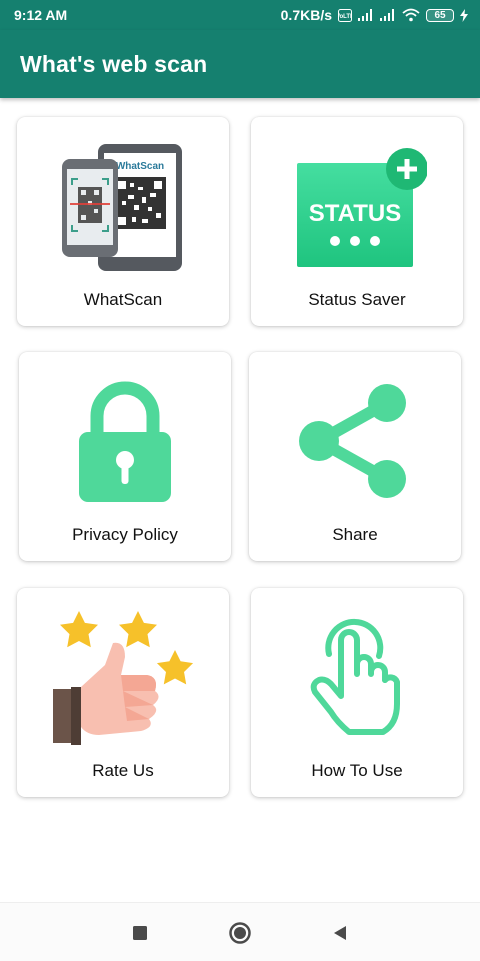 The width and height of the screenshot is (480, 961). I want to click on whatscan-label: WhatScan, so click(123, 299).